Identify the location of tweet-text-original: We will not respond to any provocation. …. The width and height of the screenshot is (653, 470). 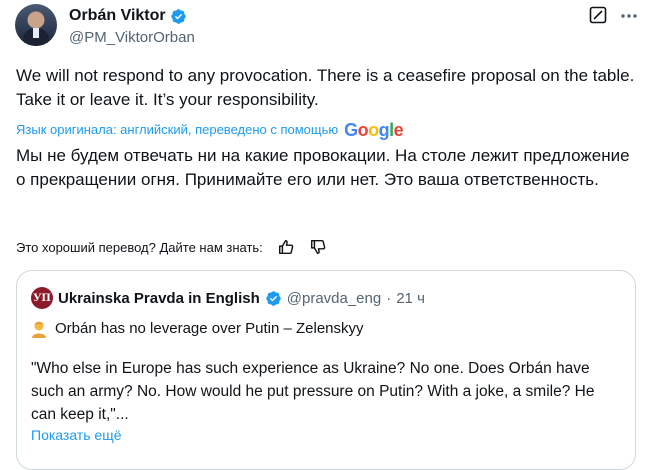
(325, 87).